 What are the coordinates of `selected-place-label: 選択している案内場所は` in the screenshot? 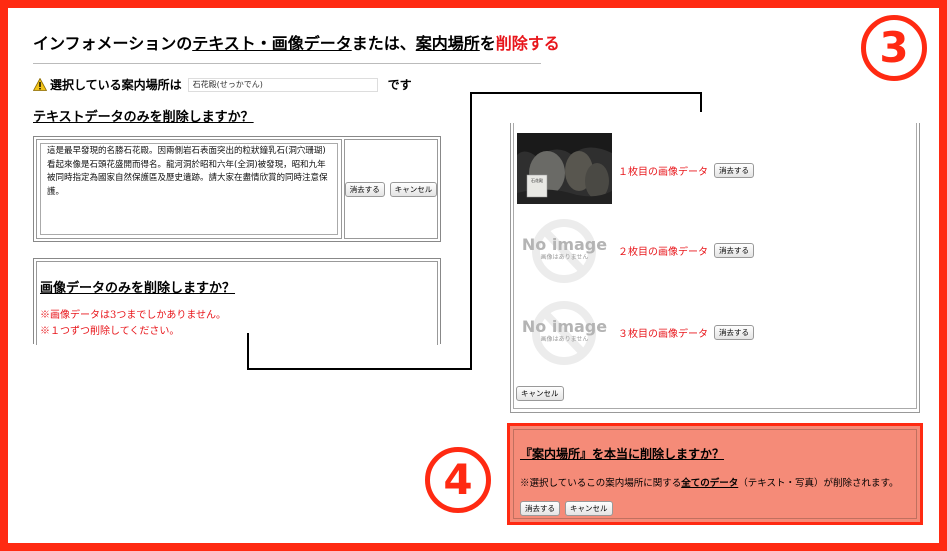 It's located at (116, 85).